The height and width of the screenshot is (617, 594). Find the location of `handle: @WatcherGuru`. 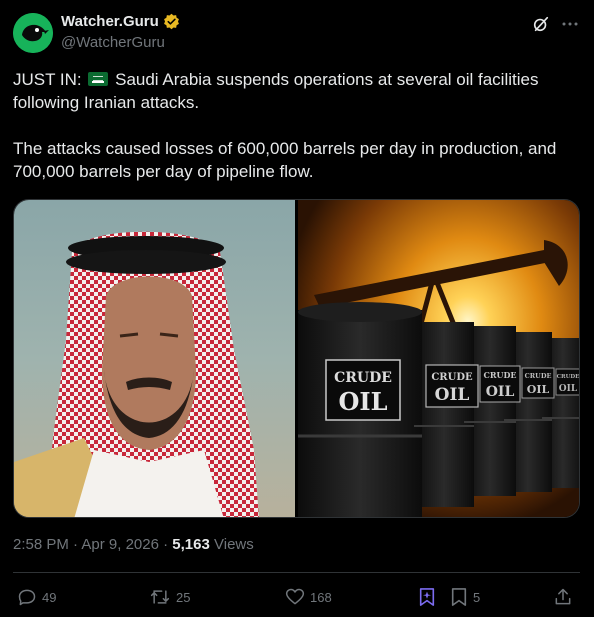

handle: @WatcherGuru is located at coordinates (113, 42).